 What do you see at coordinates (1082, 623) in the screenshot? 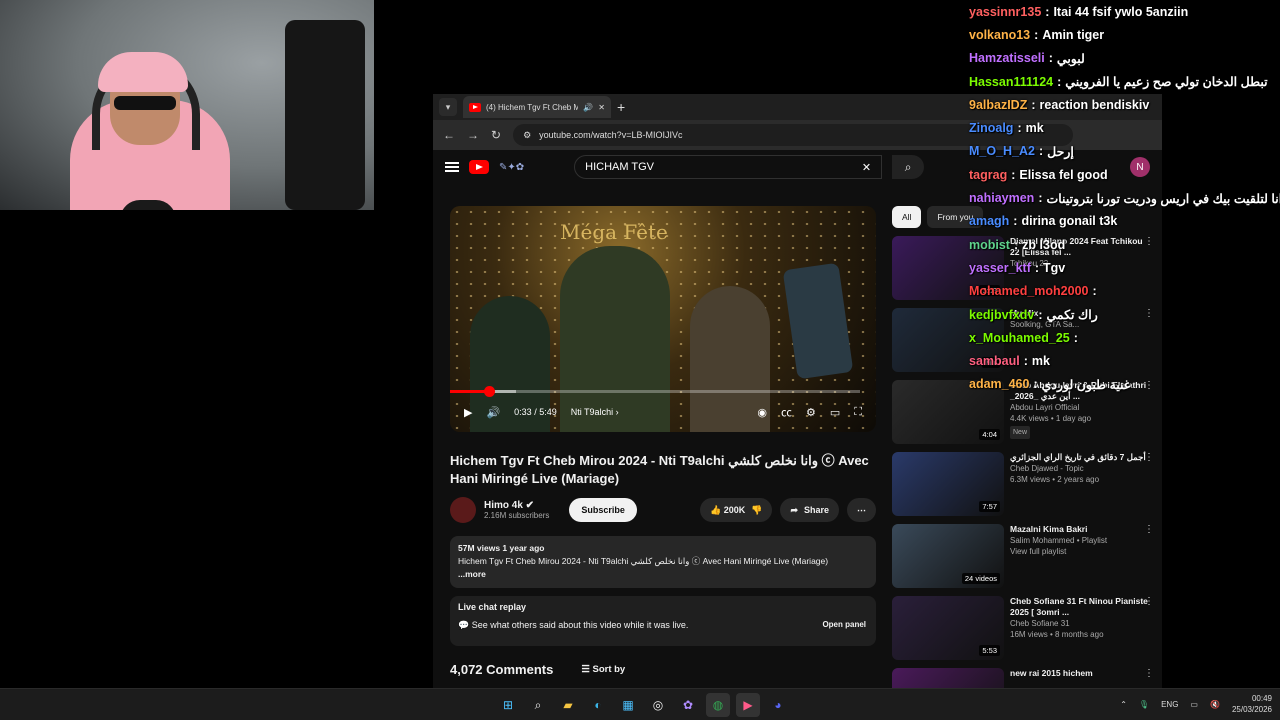
I see `recommendation-channel: Cheb Sofiane 31` at bounding box center [1082, 623].